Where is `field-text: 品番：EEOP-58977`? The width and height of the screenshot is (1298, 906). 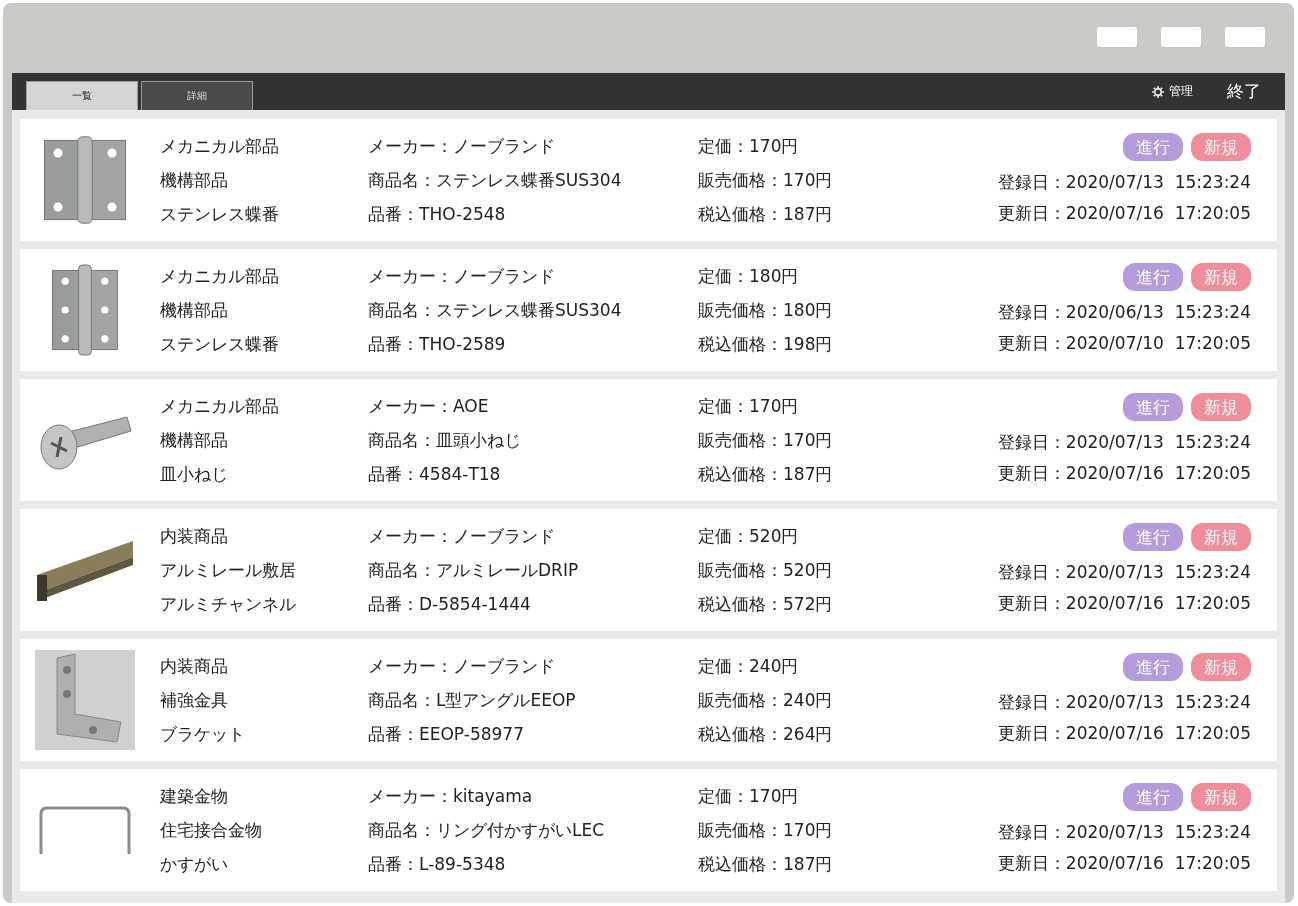 field-text: 品番：EEOP-58977 is located at coordinates (446, 734).